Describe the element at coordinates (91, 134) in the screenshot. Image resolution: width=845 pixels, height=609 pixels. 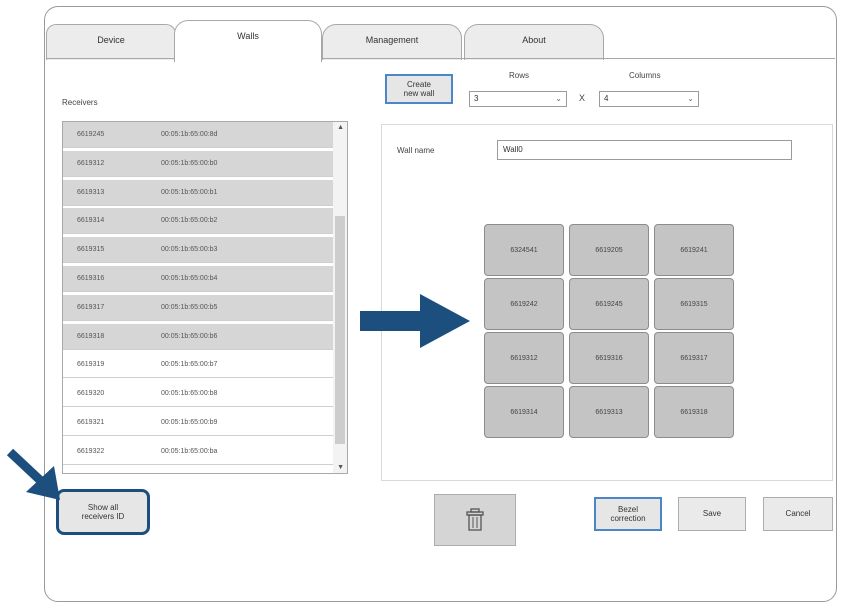
I see `receiver-id: 6619245` at that location.